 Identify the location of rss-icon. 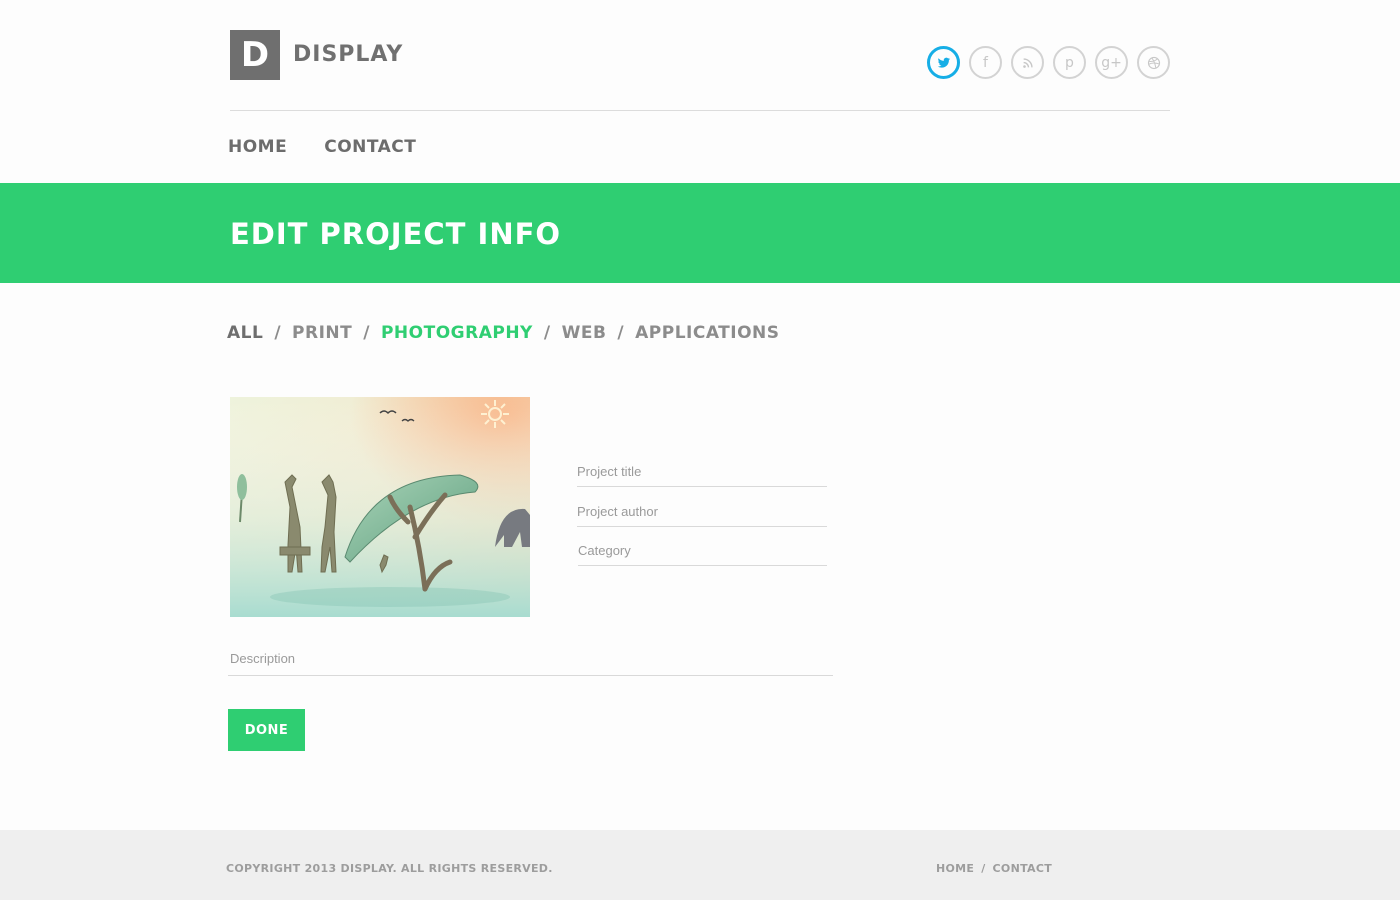
(1027, 62).